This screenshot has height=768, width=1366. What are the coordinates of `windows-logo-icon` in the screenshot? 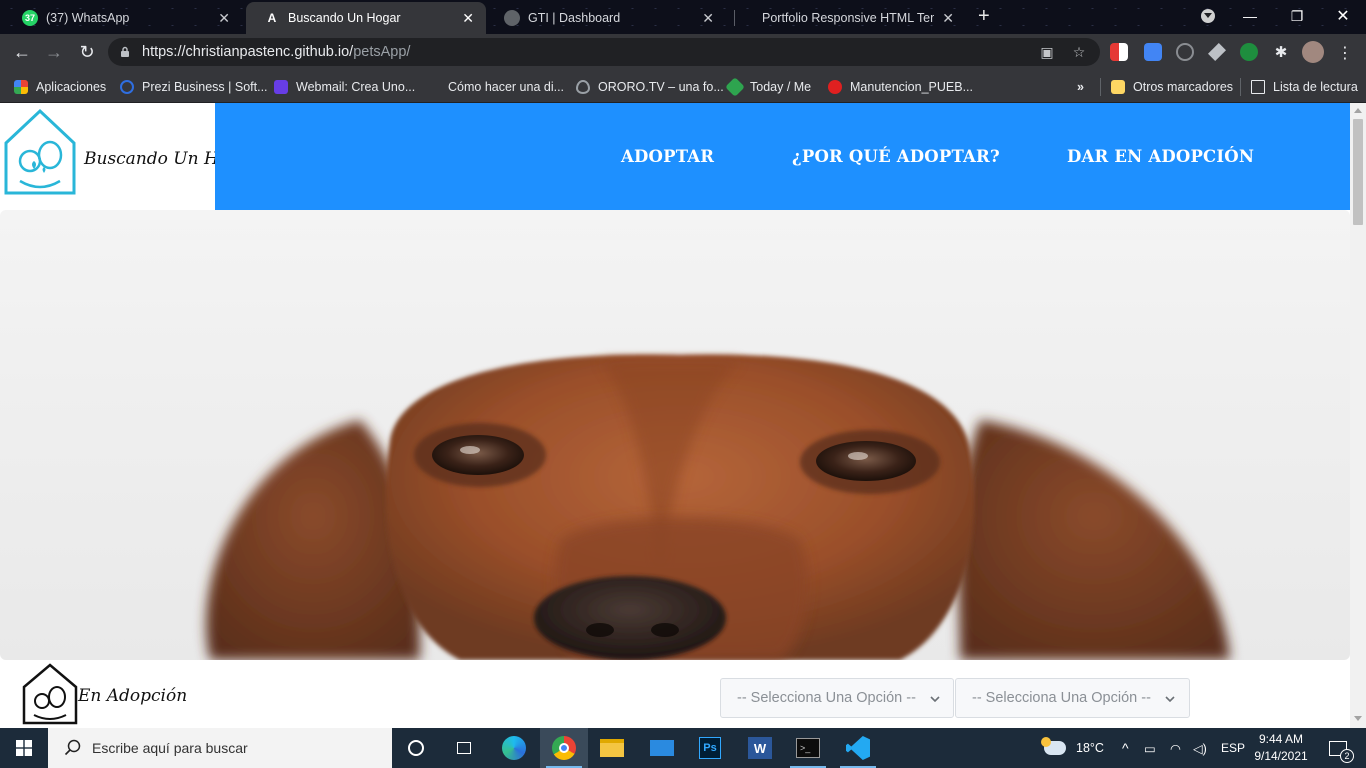 It's located at (24, 748).